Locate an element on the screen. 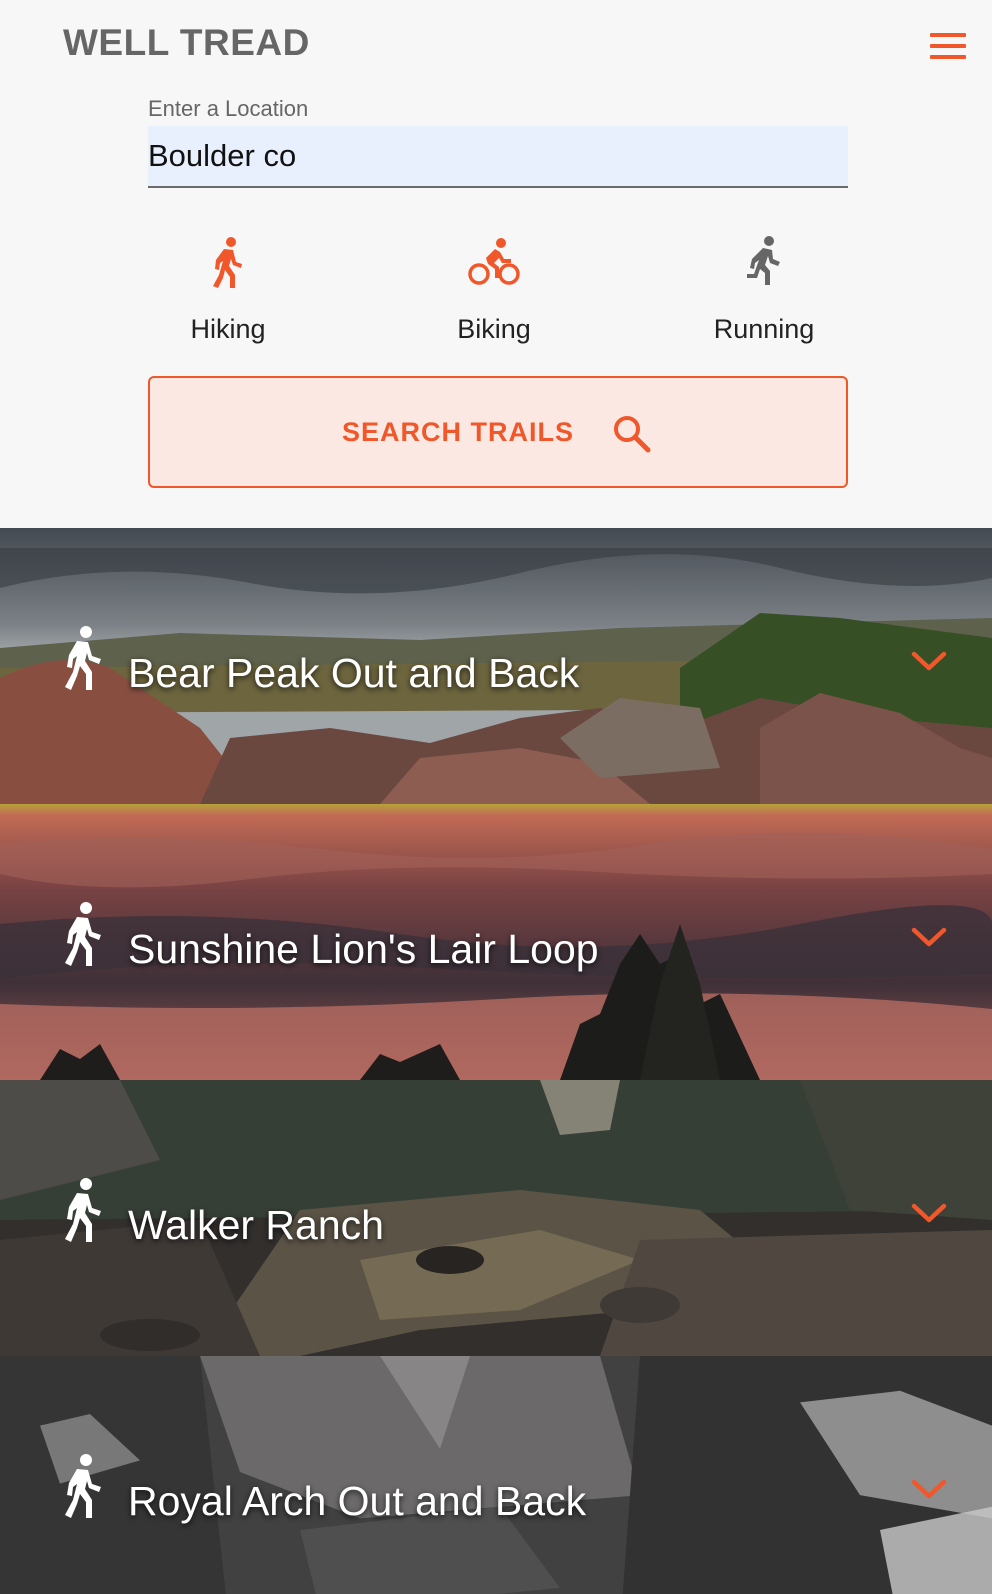 Image resolution: width=992 pixels, height=1594 pixels. running-icon is located at coordinates (763, 260).